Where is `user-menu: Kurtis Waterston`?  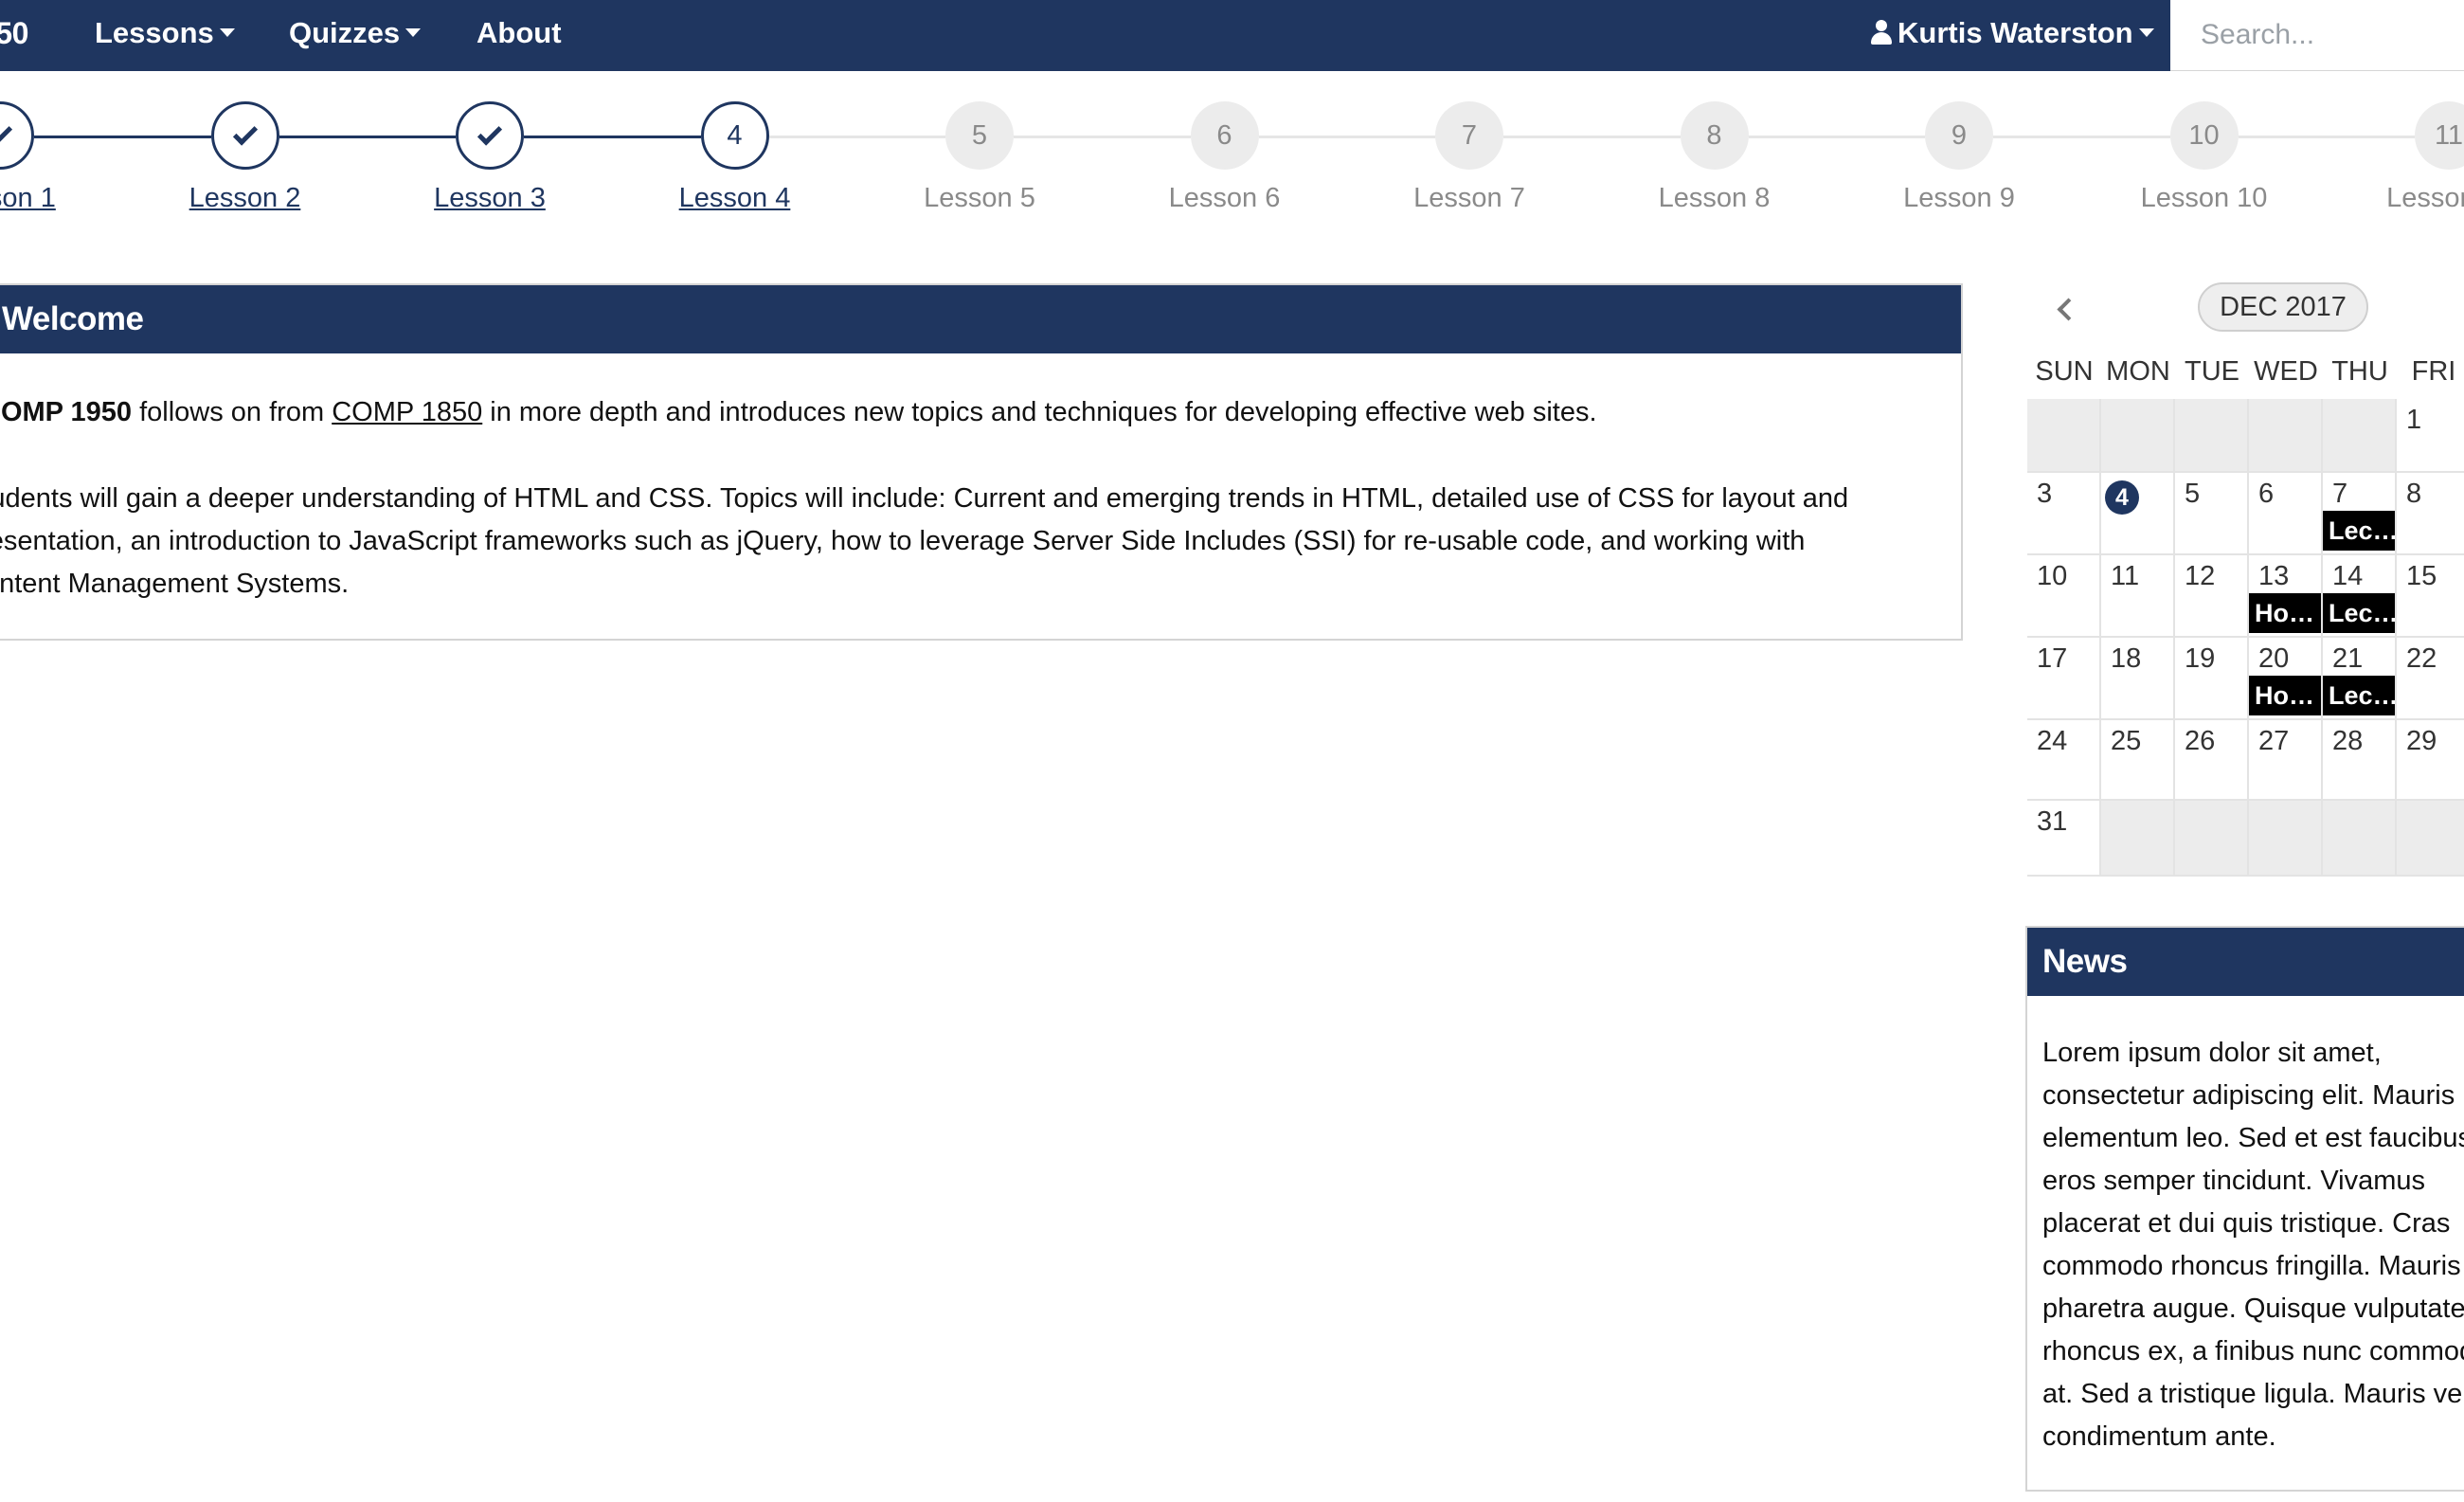 user-menu: Kurtis Waterston is located at coordinates (2012, 33).